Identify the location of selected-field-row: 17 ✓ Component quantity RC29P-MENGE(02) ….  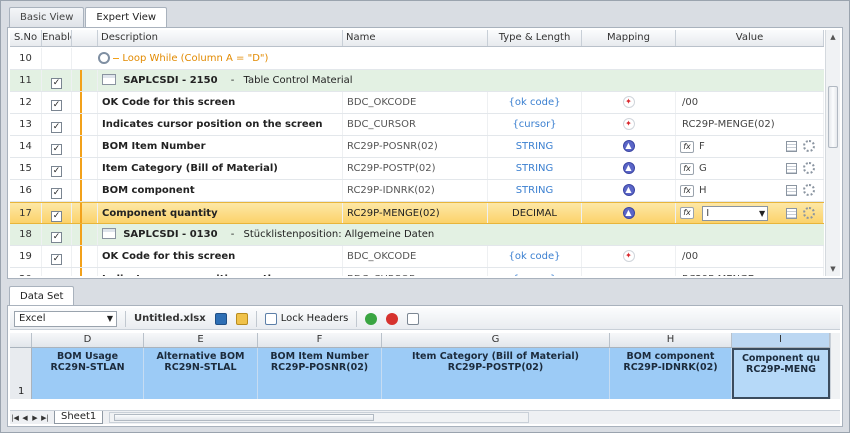
(417, 213).